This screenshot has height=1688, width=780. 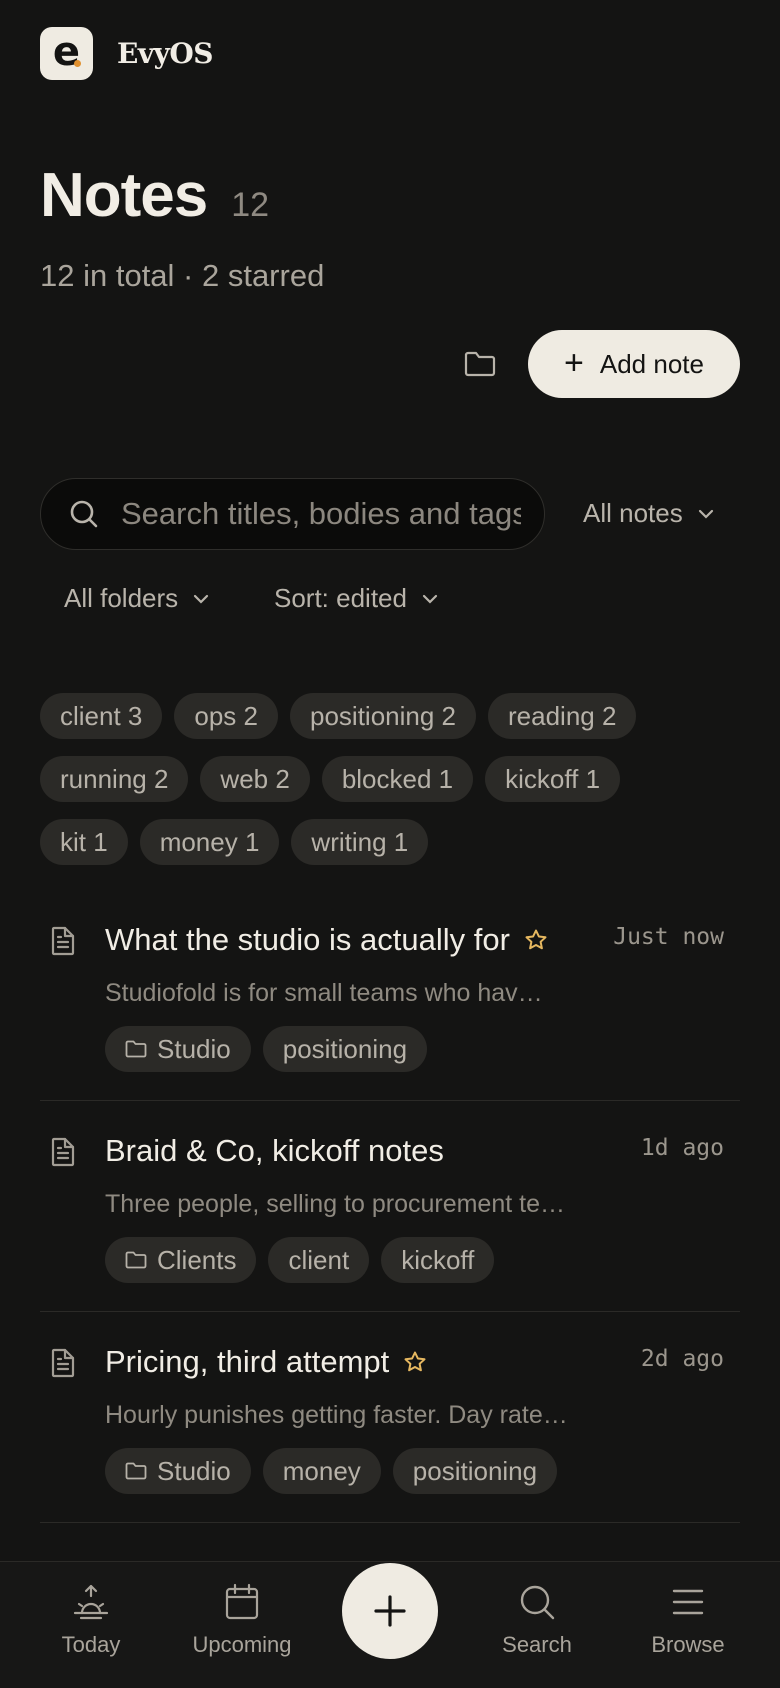 I want to click on note-timestamp: 1d ago, so click(x=682, y=1148).